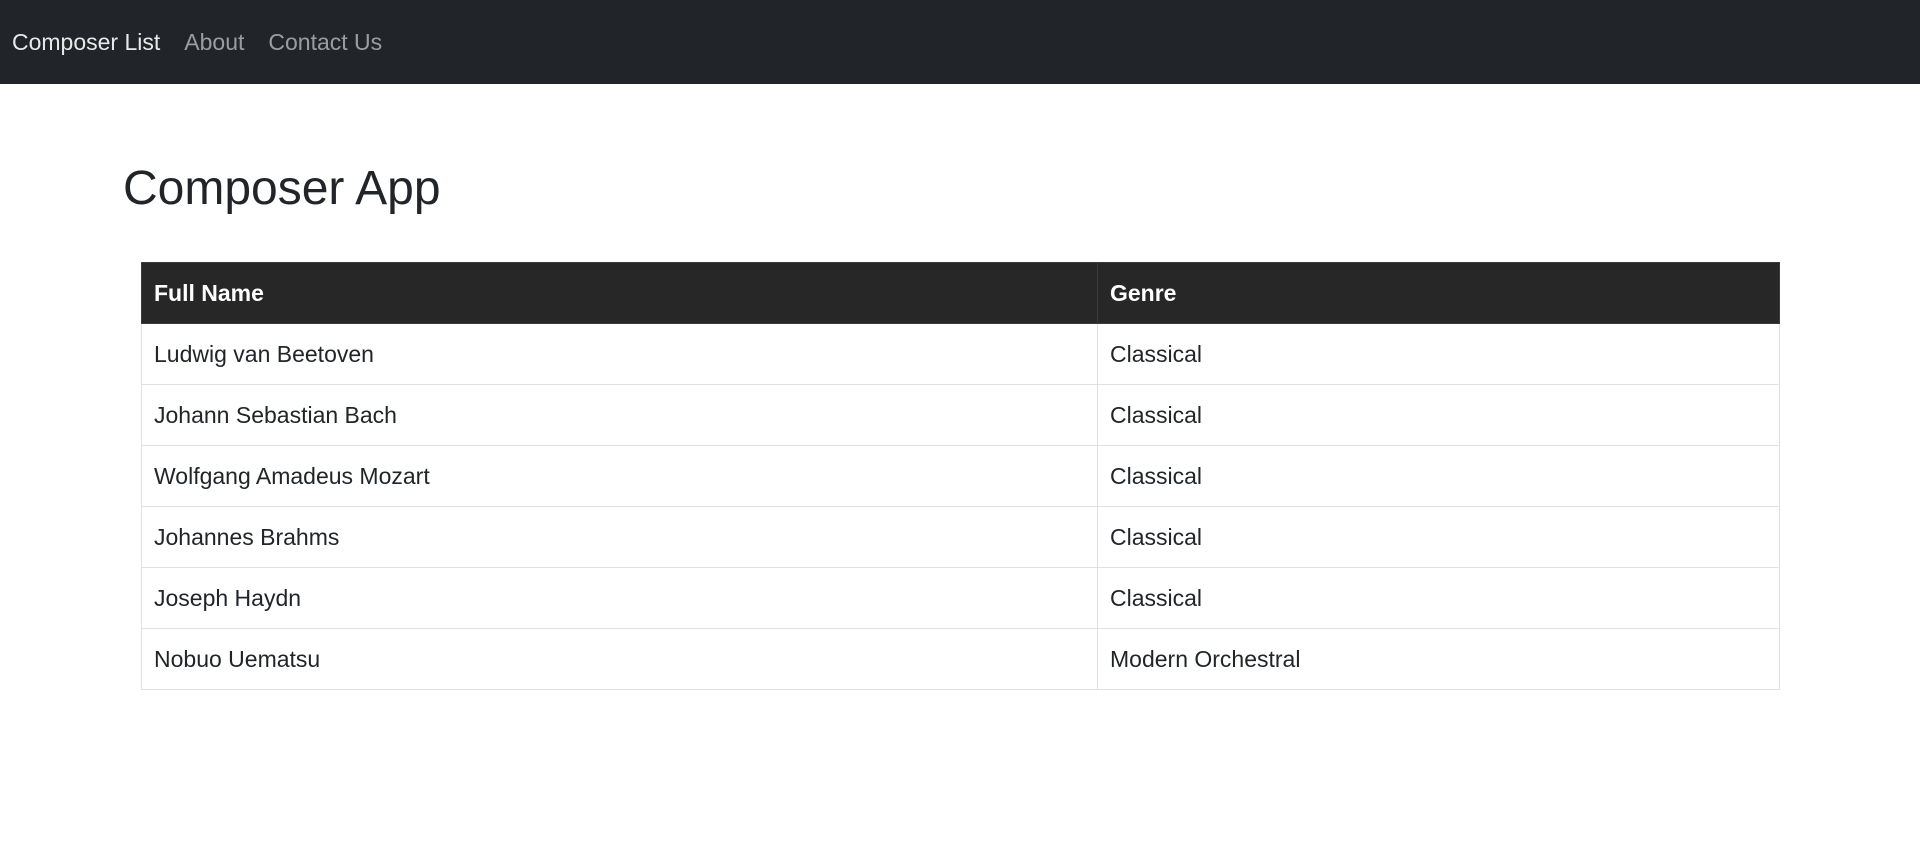 Image resolution: width=1920 pixels, height=844 pixels. Describe the element at coordinates (1438, 293) in the screenshot. I see `column-header-genre: Genre` at that location.